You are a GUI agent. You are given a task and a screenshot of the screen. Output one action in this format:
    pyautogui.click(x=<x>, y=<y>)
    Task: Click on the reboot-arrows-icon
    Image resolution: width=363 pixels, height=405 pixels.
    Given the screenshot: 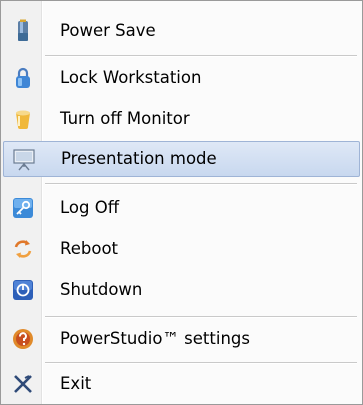 What is the action you would take?
    pyautogui.click(x=23, y=249)
    